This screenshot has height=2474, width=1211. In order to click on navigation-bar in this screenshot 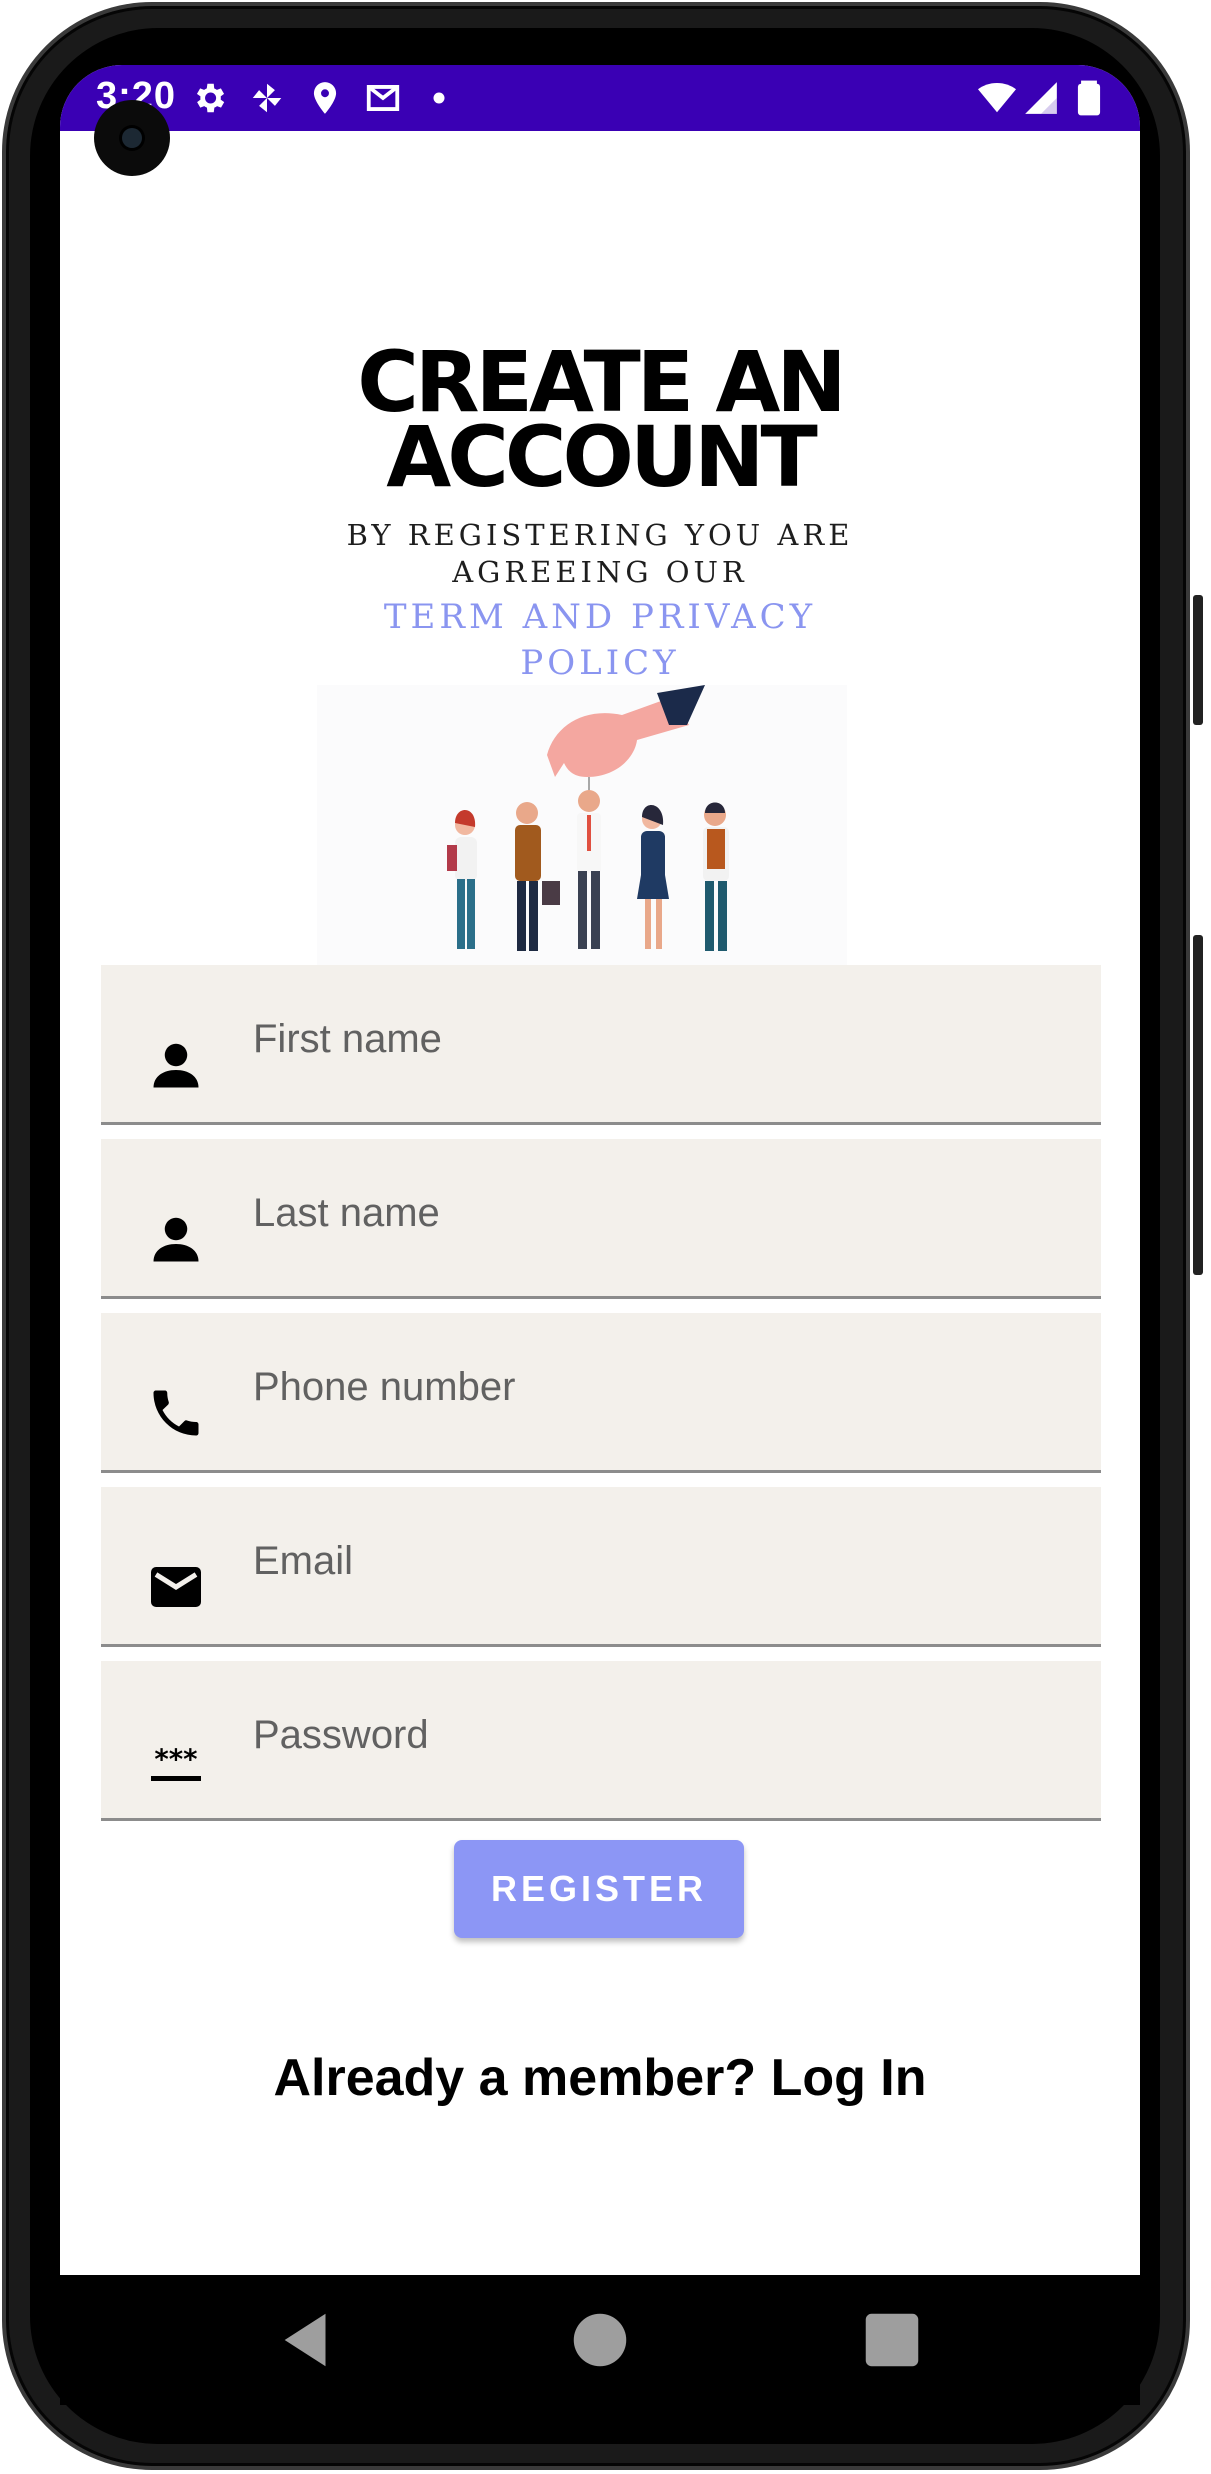, I will do `click(600, 2340)`.